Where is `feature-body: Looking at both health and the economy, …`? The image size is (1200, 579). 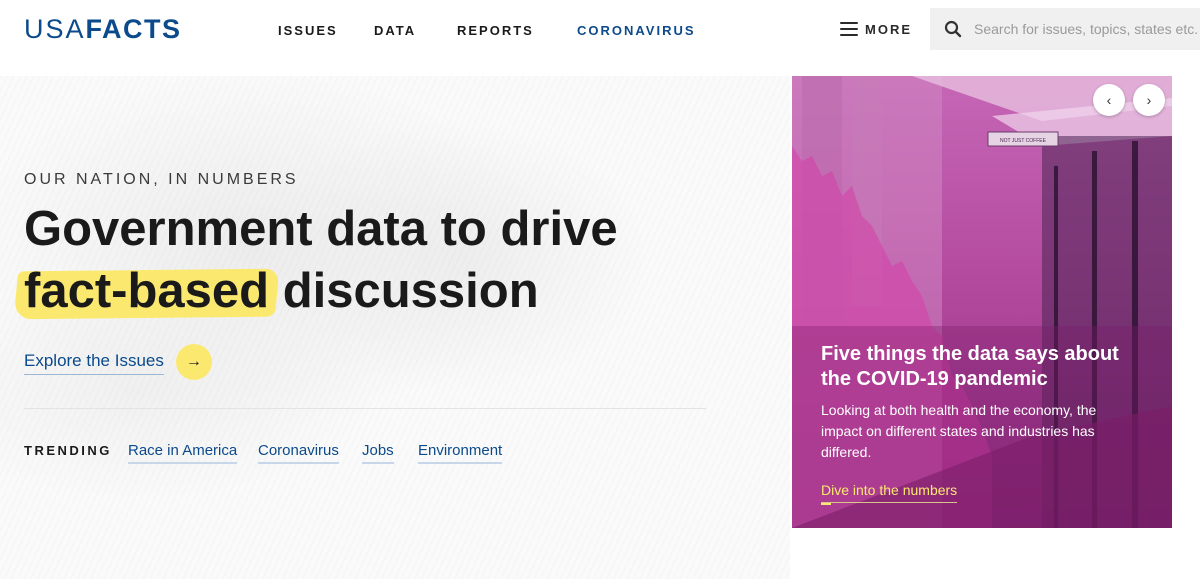 feature-body: Looking at both health and the economy, … is located at coordinates (959, 431).